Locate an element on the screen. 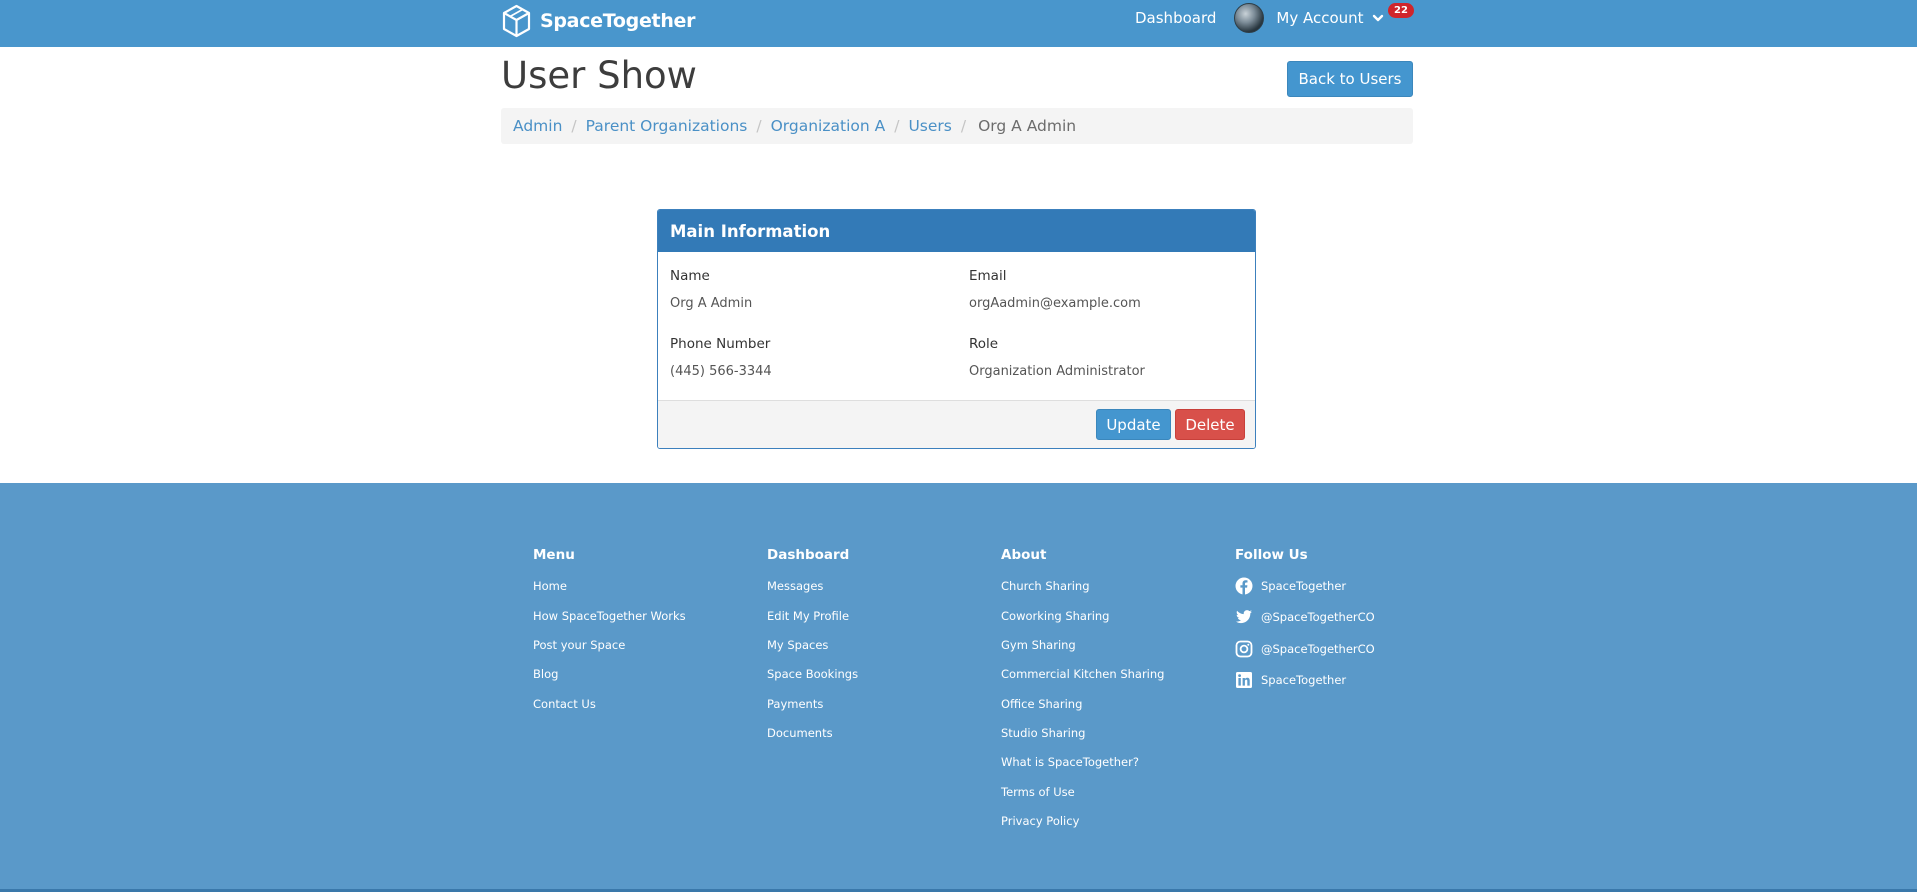 The width and height of the screenshot is (1917, 892). footer-link-documents: Documents is located at coordinates (800, 733).